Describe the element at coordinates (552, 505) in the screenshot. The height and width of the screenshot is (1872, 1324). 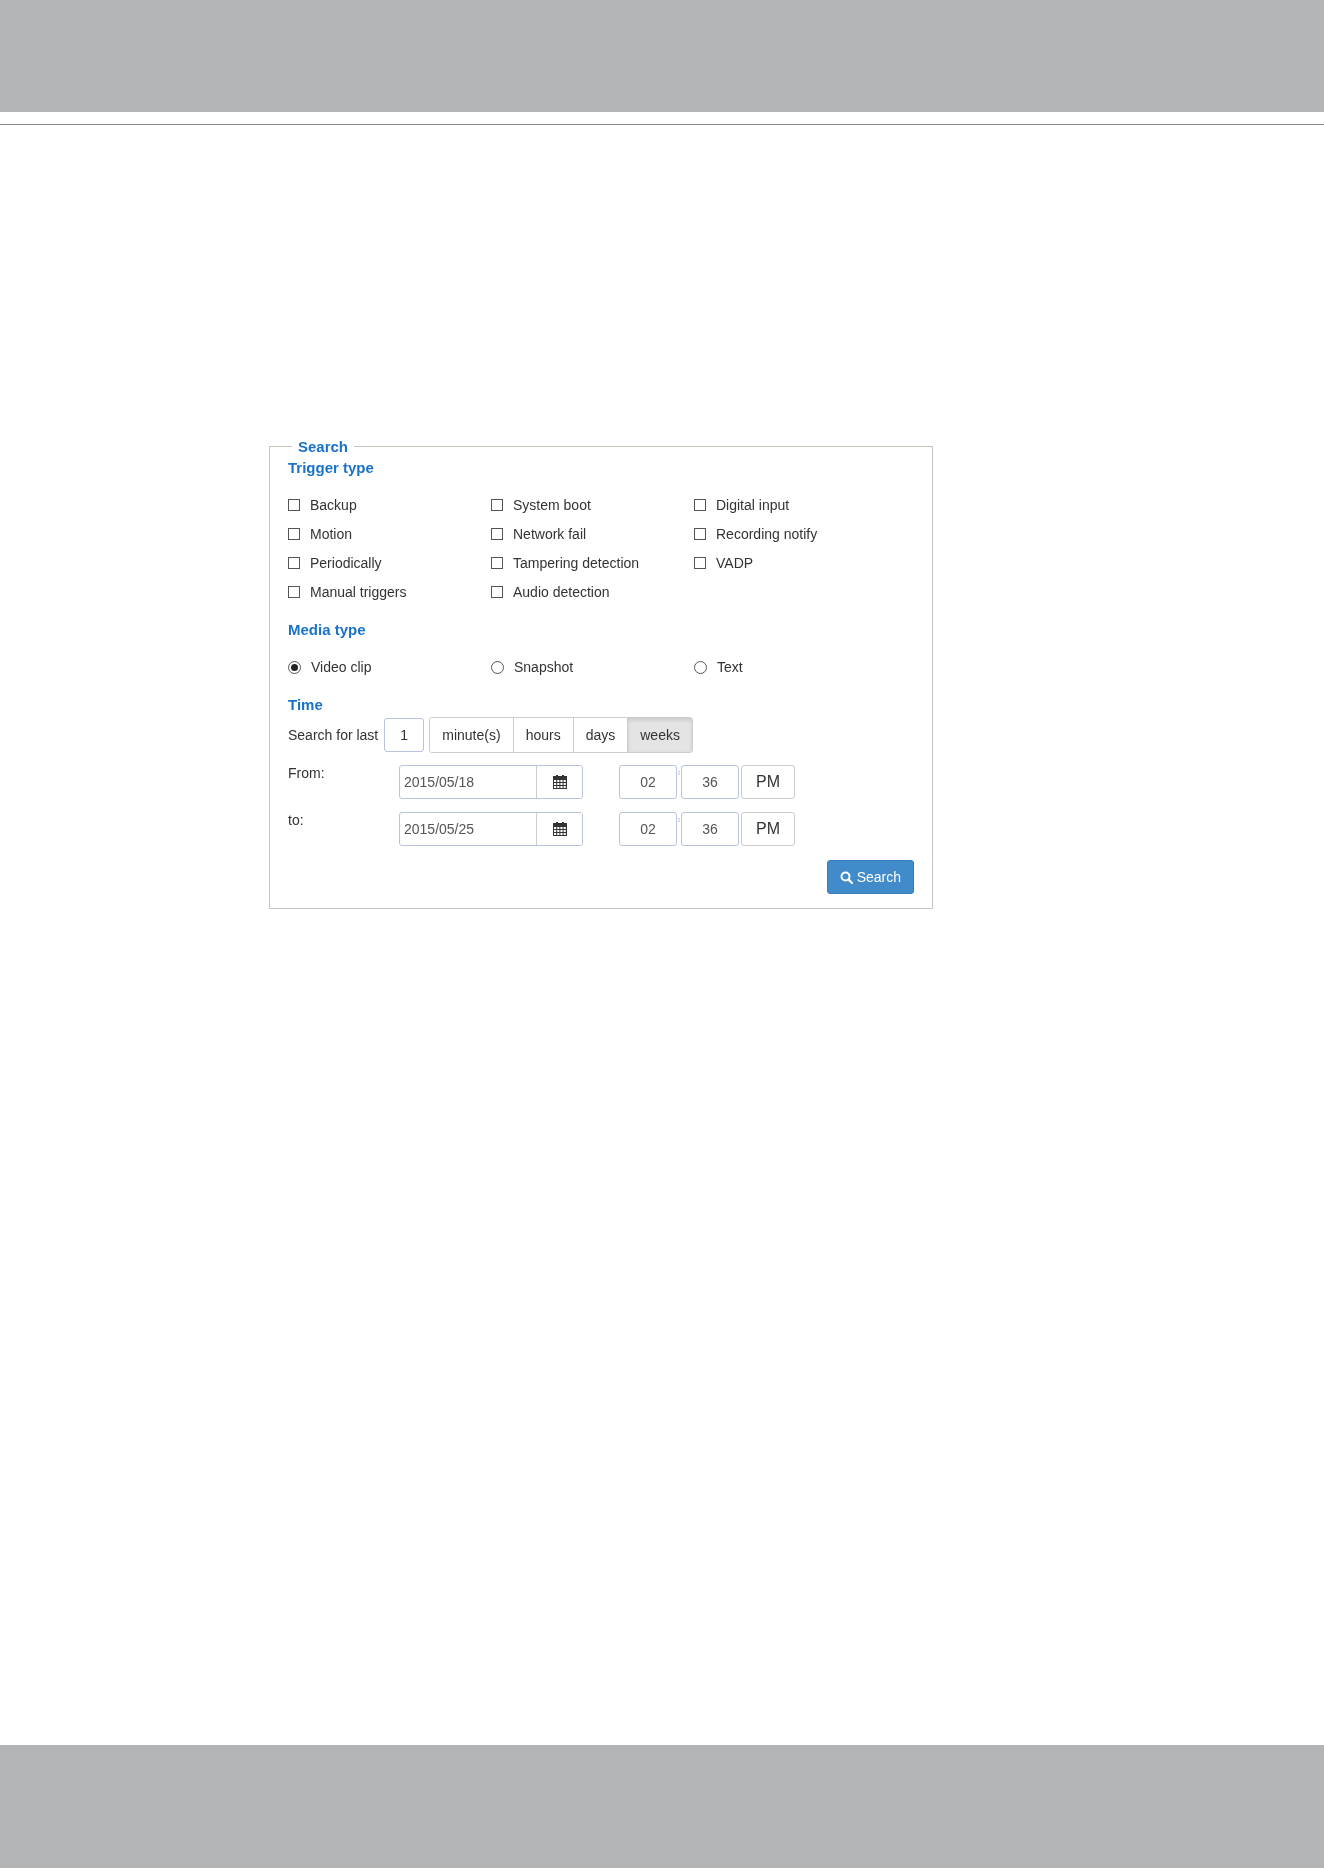
I see `checkbox-label: System boot` at that location.